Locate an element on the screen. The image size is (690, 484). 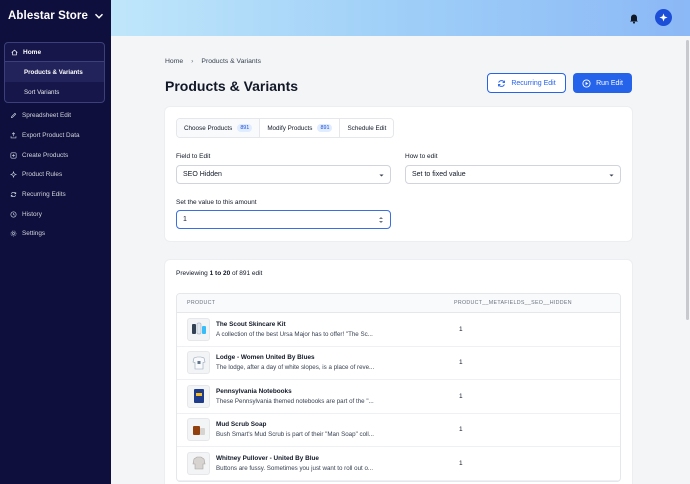
nav-home-group: Home Products & Variants Sort Variants is located at coordinates (54, 72).